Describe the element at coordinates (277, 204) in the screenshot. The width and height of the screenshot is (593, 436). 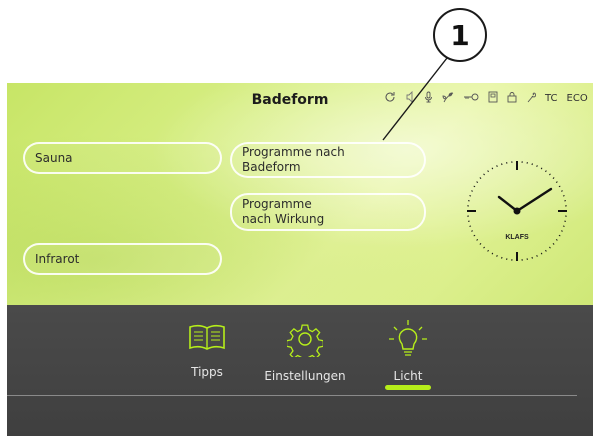
I see `programme-wirkung-line1: Programme` at that location.